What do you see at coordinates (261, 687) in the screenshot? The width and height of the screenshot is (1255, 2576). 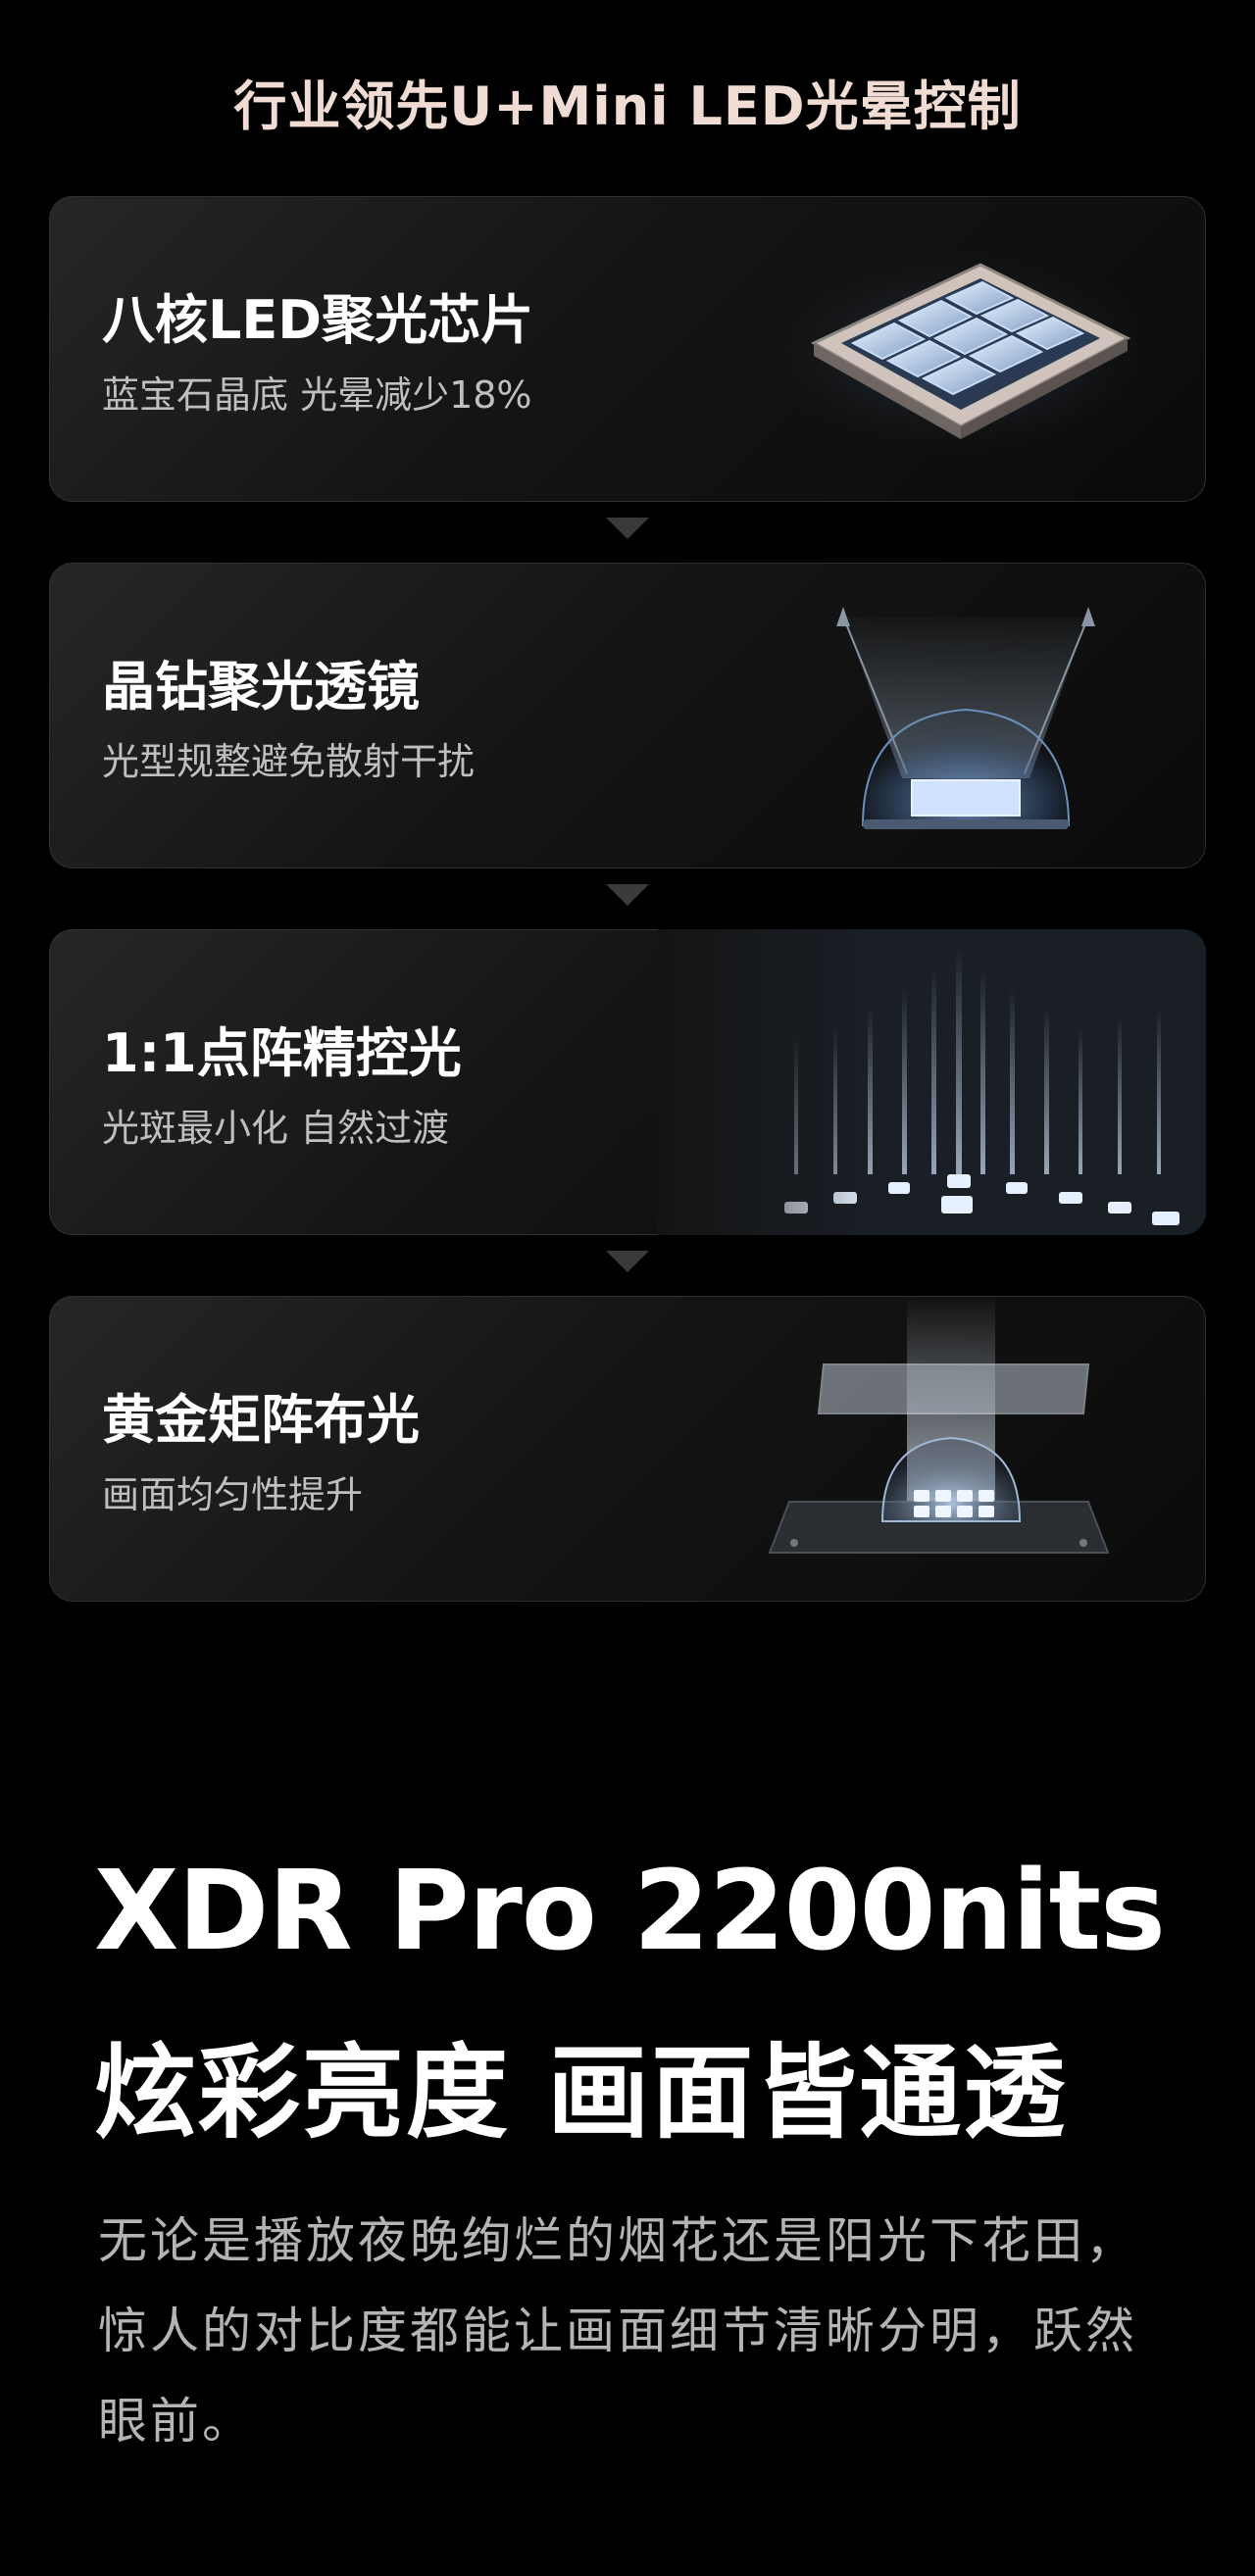 I see `card-title: 晶钻聚光透镜` at bounding box center [261, 687].